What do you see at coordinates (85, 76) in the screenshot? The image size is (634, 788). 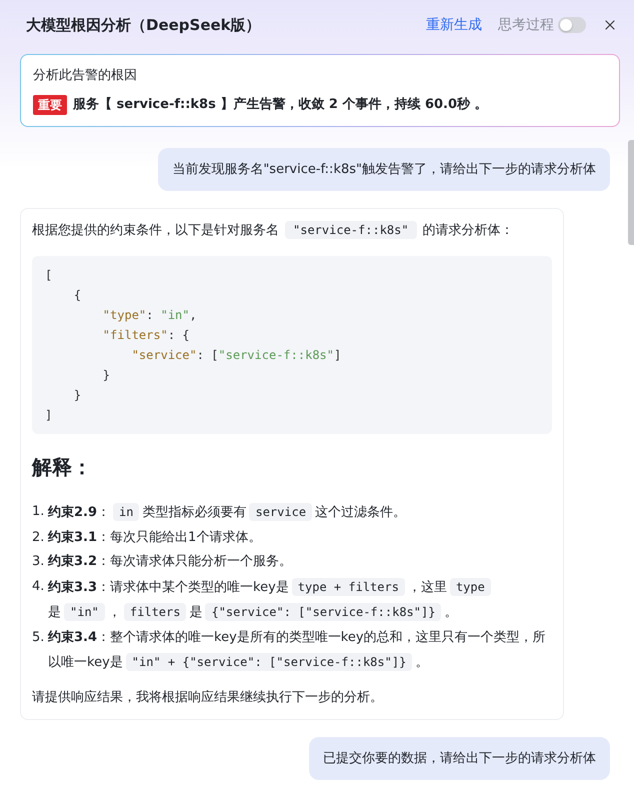 I see `alert-prompt: 分析此告警的根因` at bounding box center [85, 76].